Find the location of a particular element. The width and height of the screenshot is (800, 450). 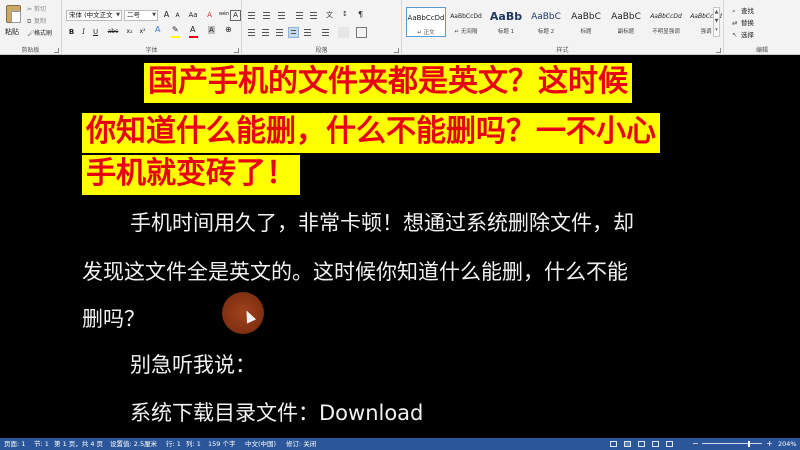

status-position: 设置值: 2.5厘米 is located at coordinates (133, 444).